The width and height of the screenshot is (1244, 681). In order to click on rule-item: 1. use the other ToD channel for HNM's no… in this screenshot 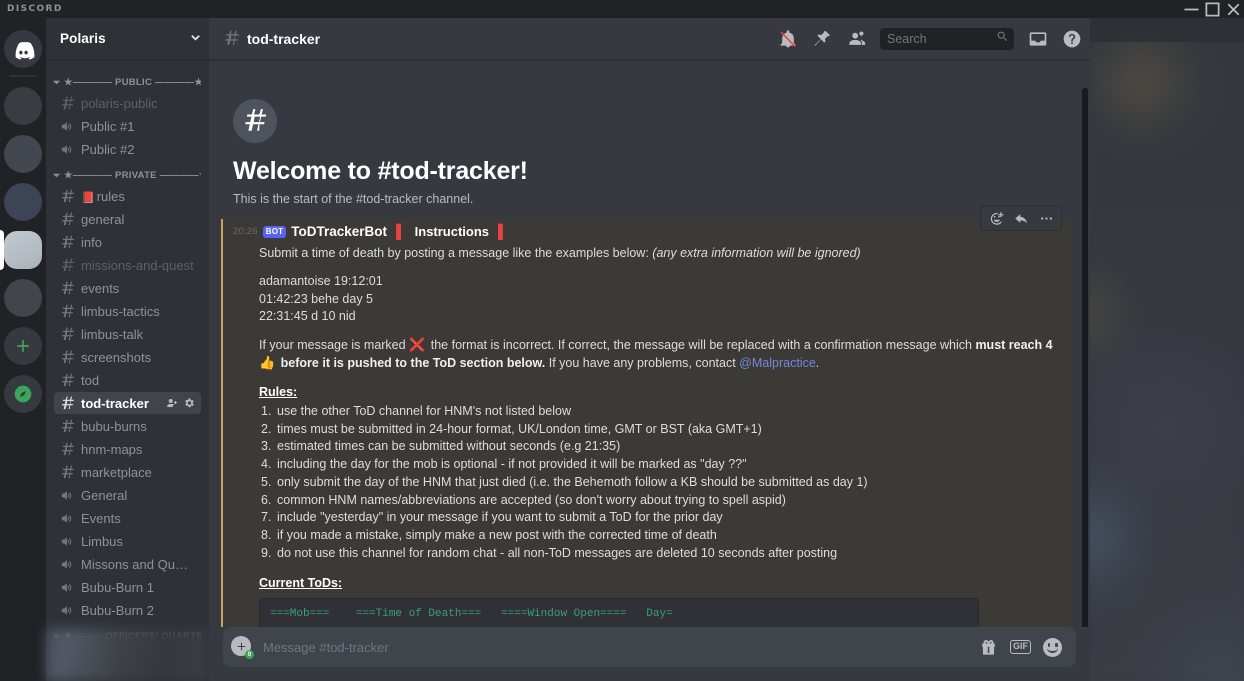, I will do `click(665, 412)`.